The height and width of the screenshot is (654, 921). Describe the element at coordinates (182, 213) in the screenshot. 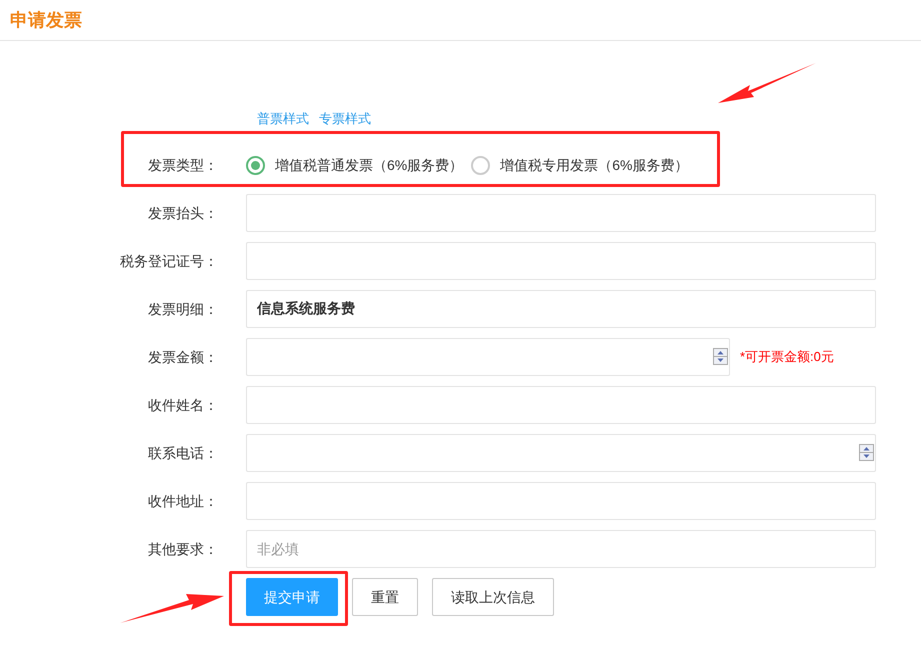

I see `field-label: 发票抬头：` at that location.